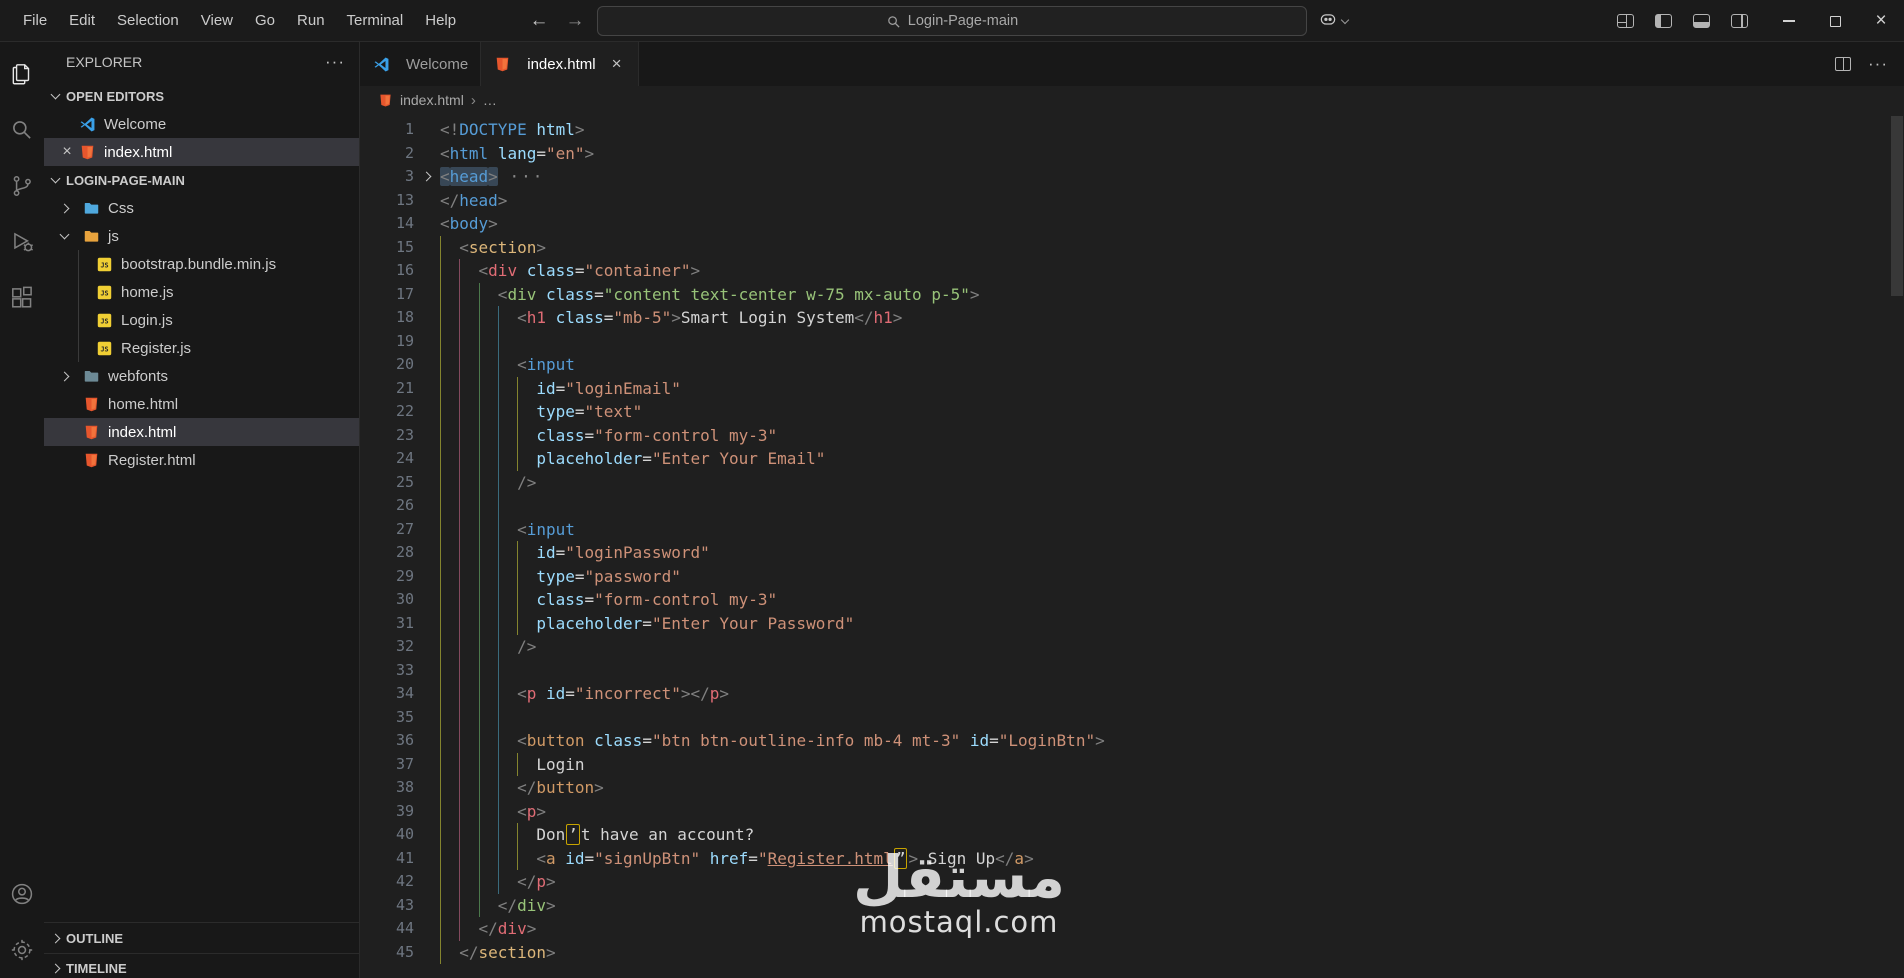 The image size is (1904, 978). Describe the element at coordinates (201, 208) in the screenshot. I see `tree-item-Css: Css` at that location.